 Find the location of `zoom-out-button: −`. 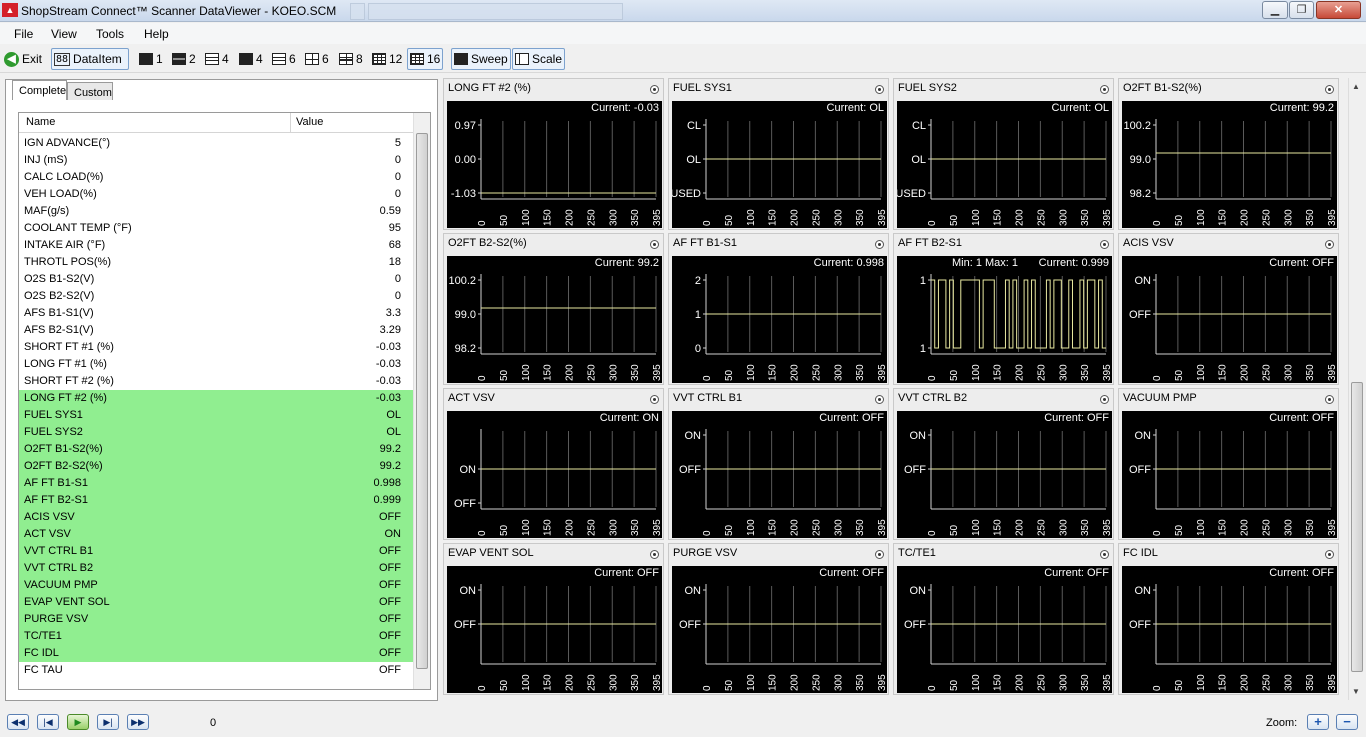

zoom-out-button: − is located at coordinates (1347, 722).